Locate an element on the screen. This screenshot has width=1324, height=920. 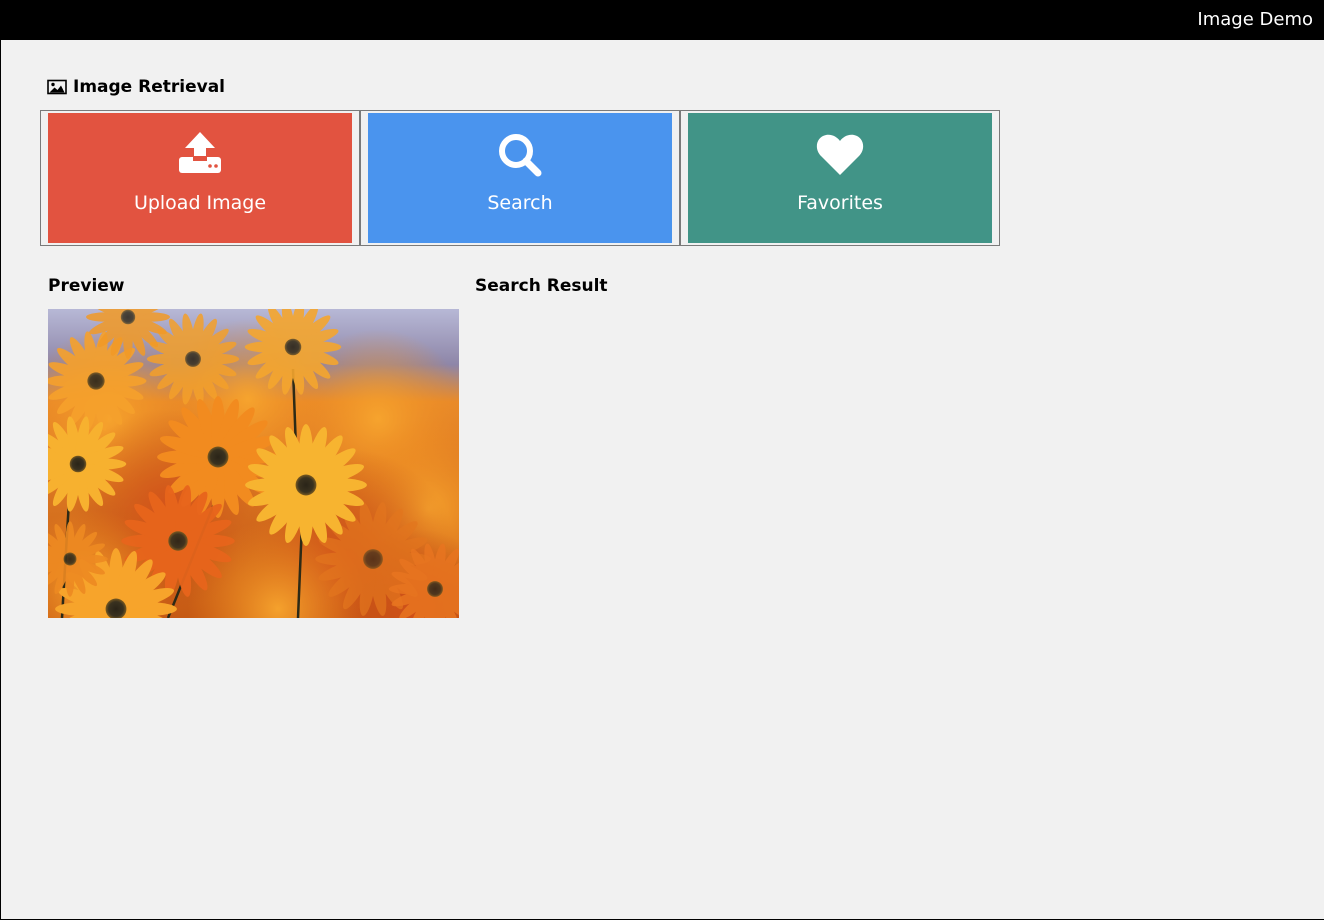
upload-image-label: Upload Image is located at coordinates (200, 203).